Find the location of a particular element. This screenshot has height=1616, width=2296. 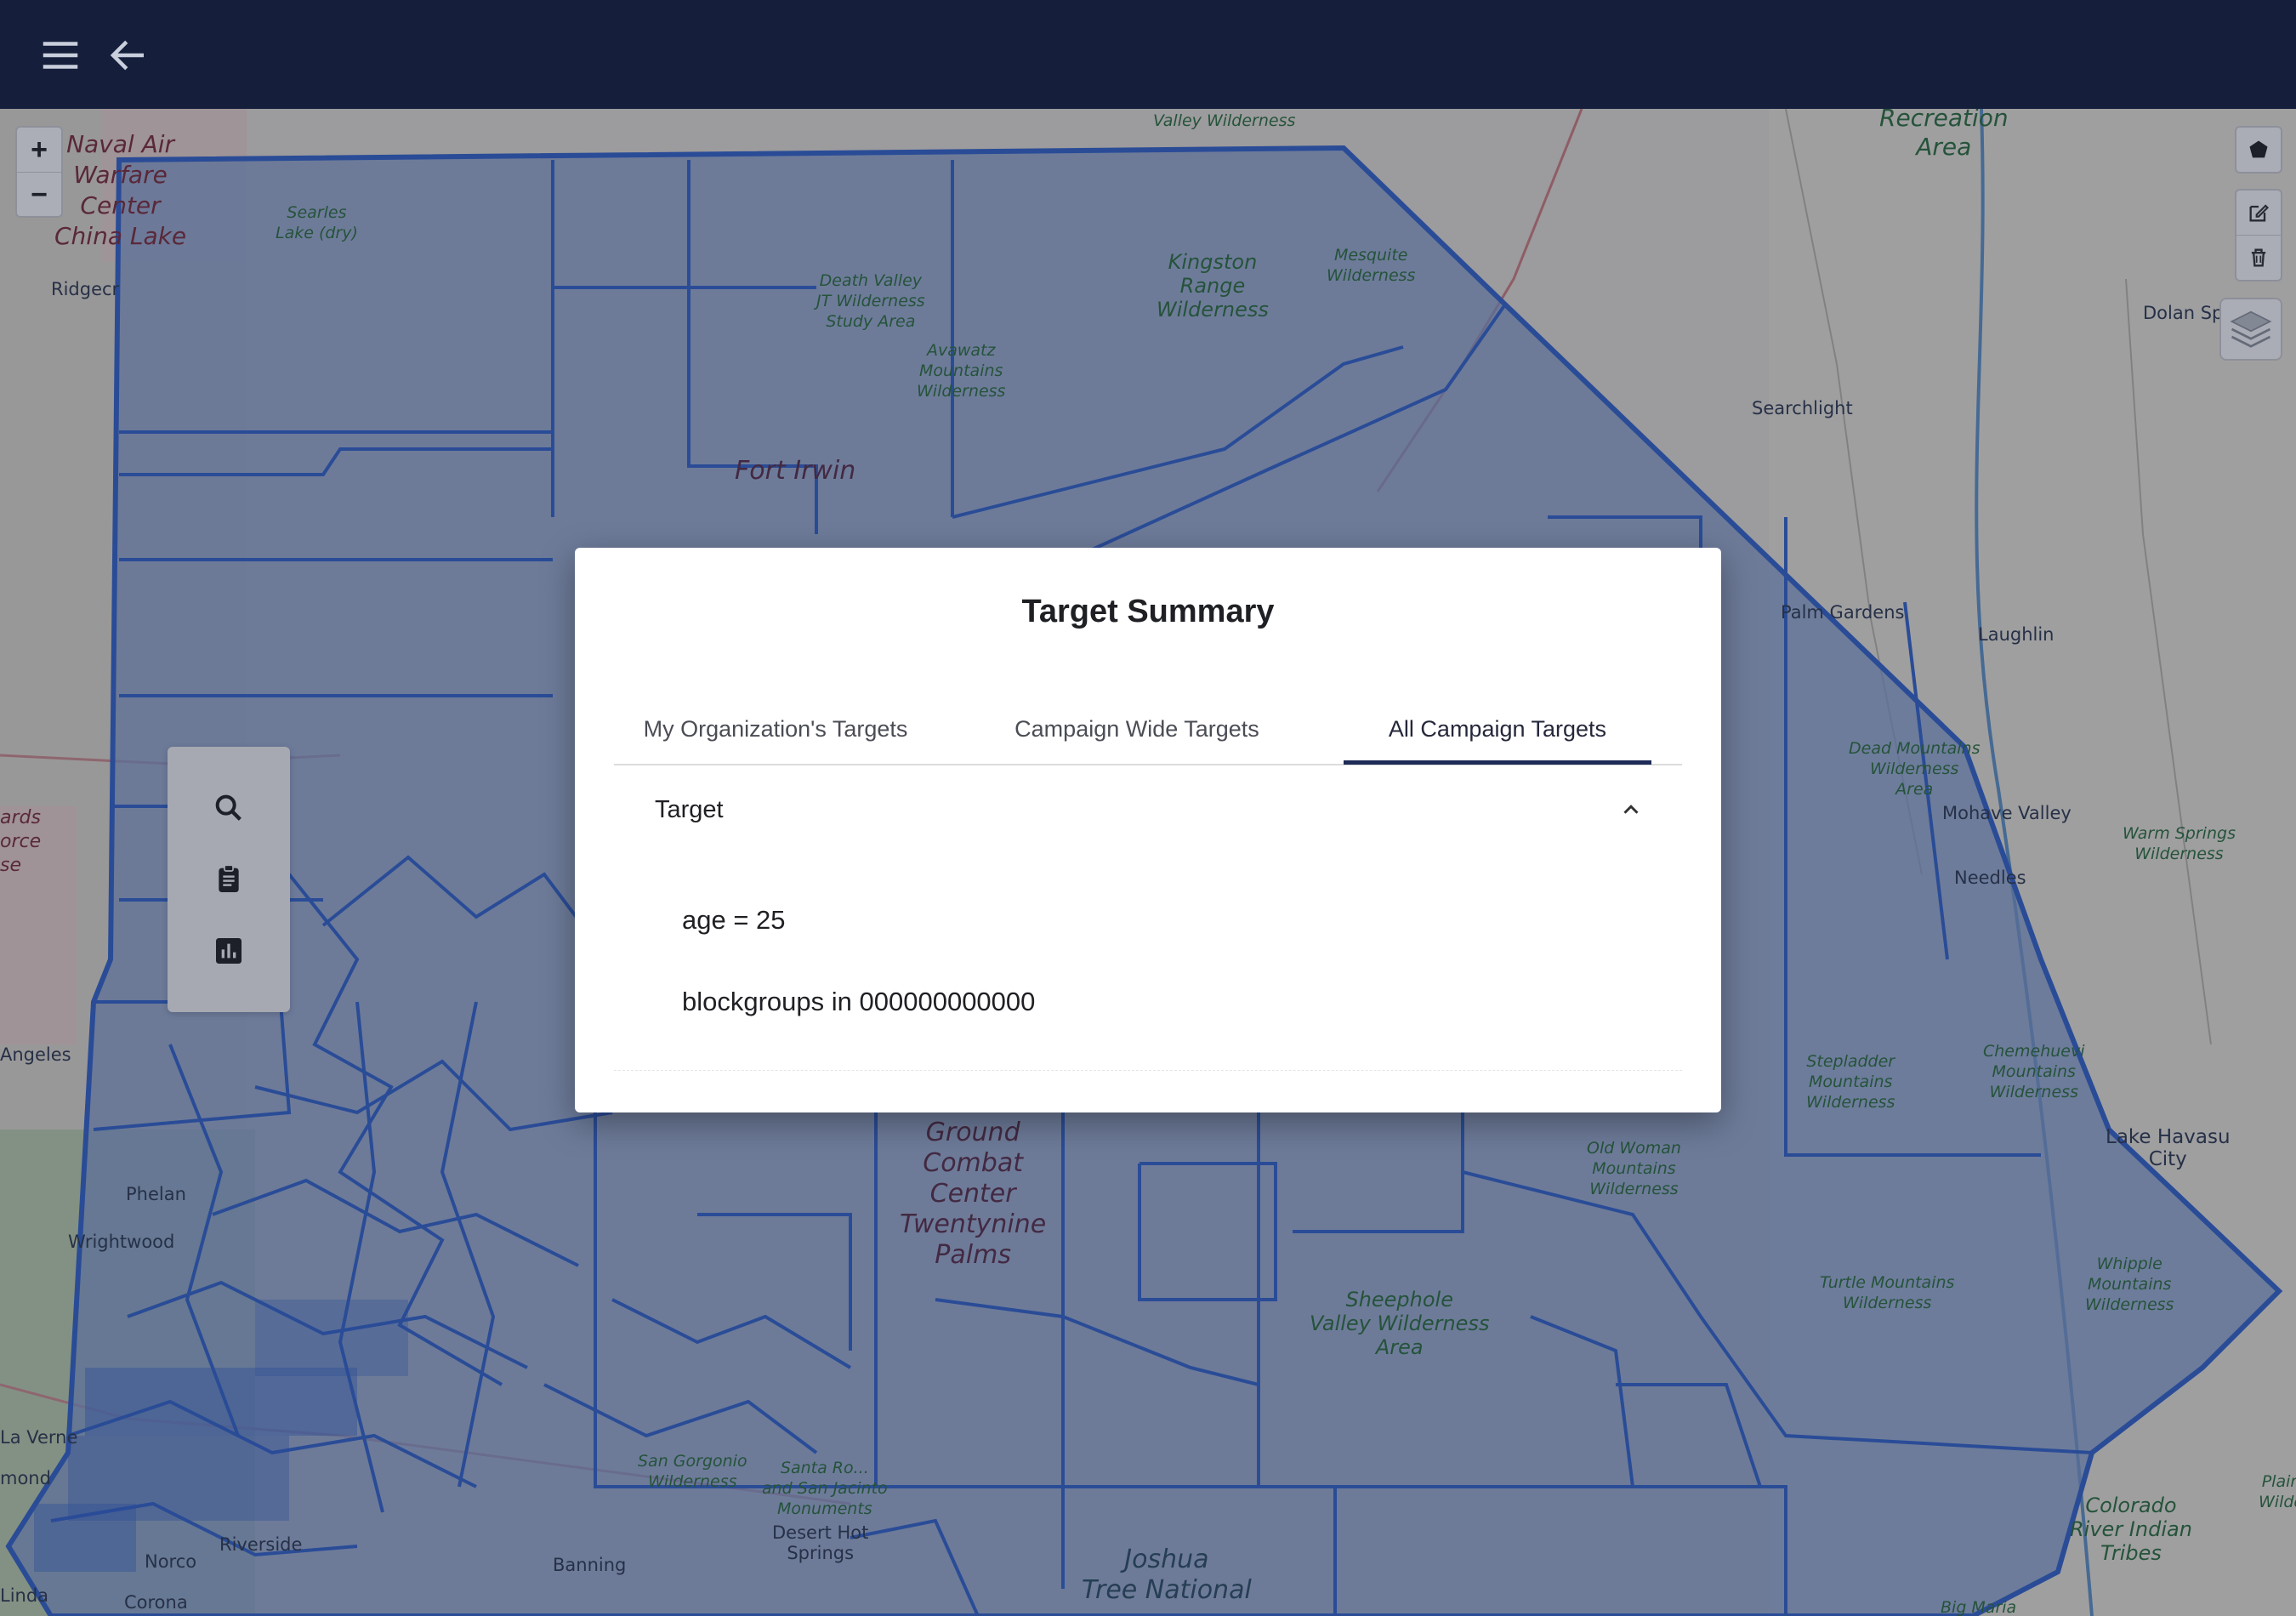

dialog-title: Target Summary is located at coordinates (1148, 611).